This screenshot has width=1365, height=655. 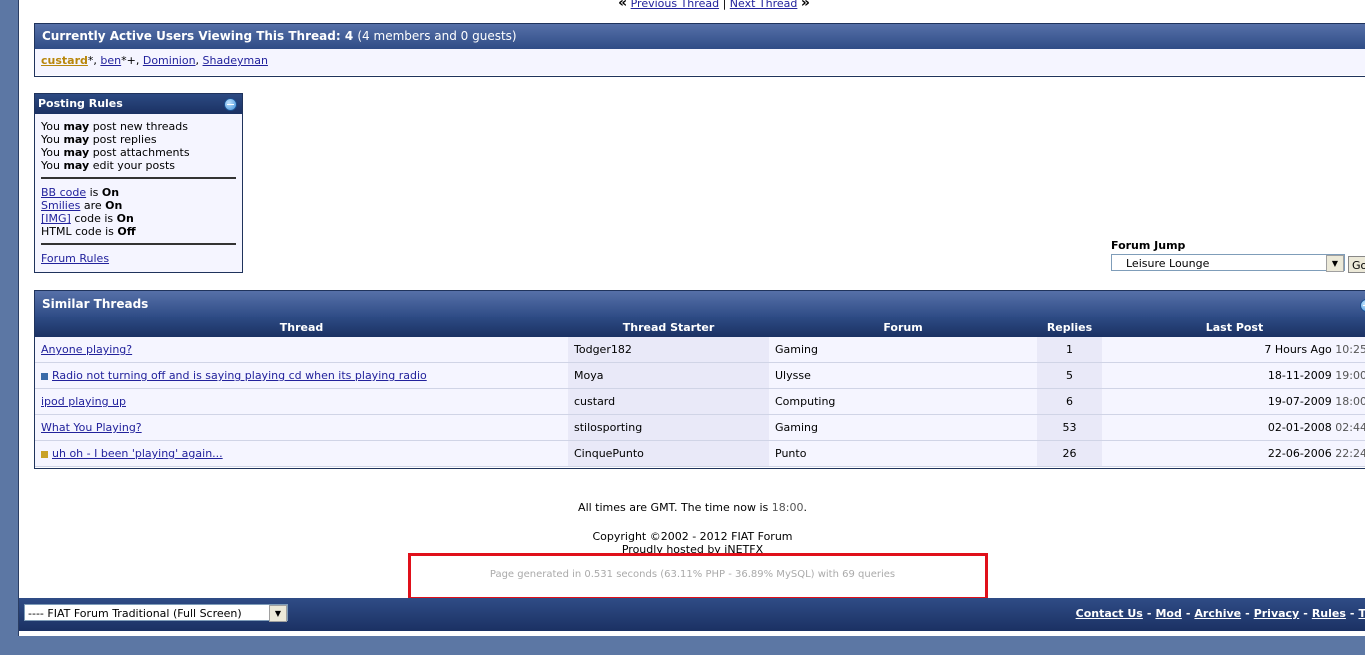 I want to click on highlight-annotation-box, so click(x=698, y=576).